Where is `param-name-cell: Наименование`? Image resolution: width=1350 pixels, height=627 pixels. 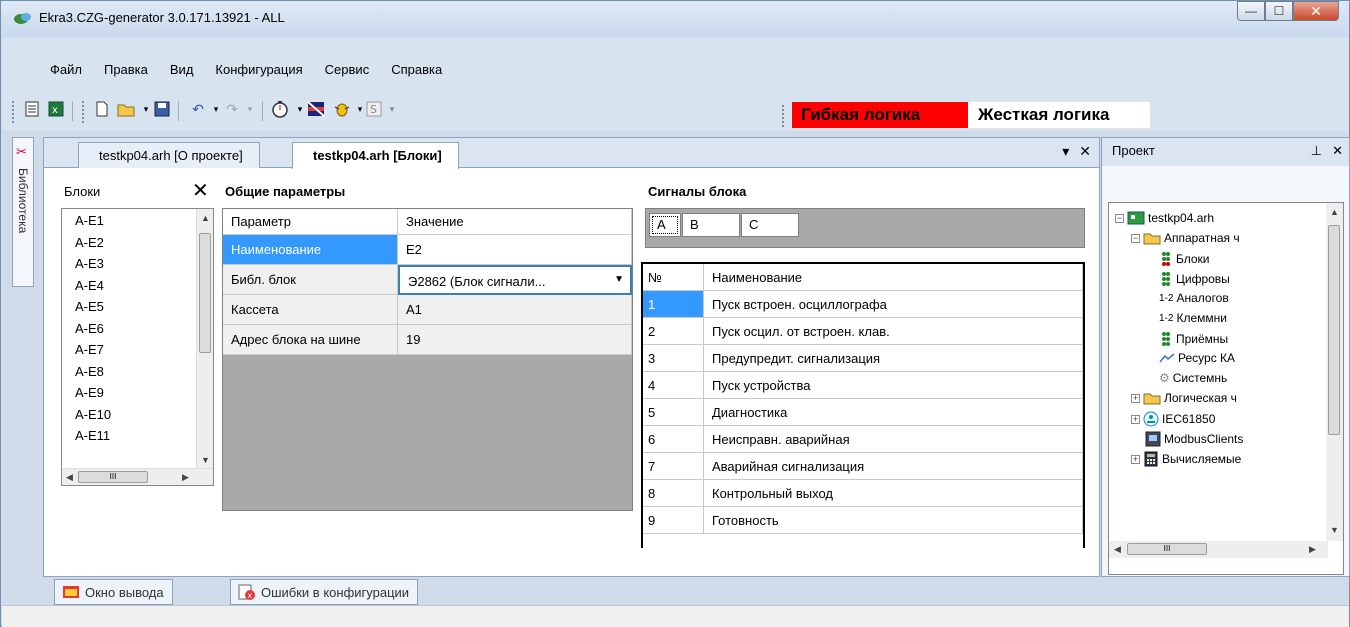
param-name-cell: Наименование is located at coordinates (310, 250).